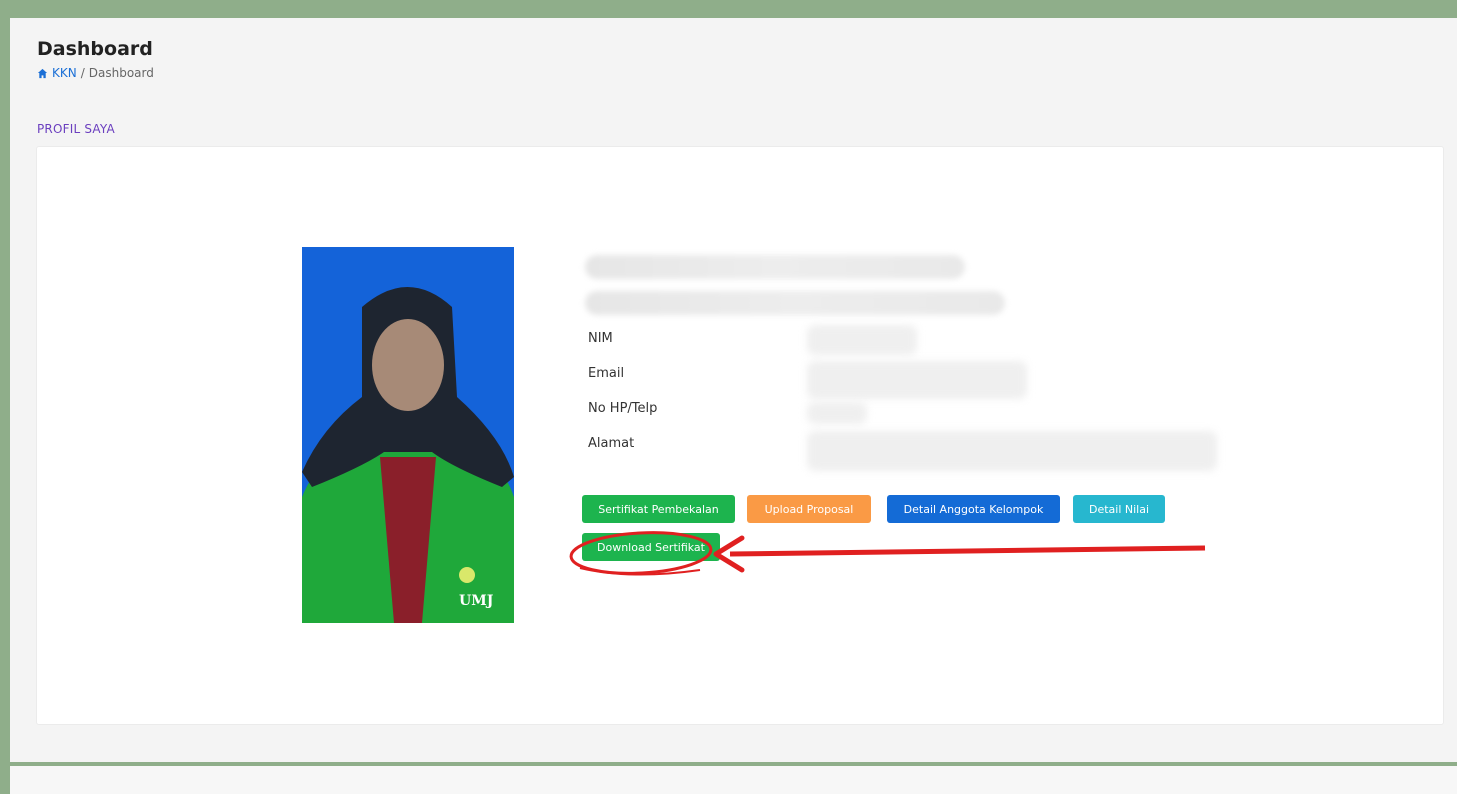  Describe the element at coordinates (606, 373) in the screenshot. I see `label-email: Email` at that location.